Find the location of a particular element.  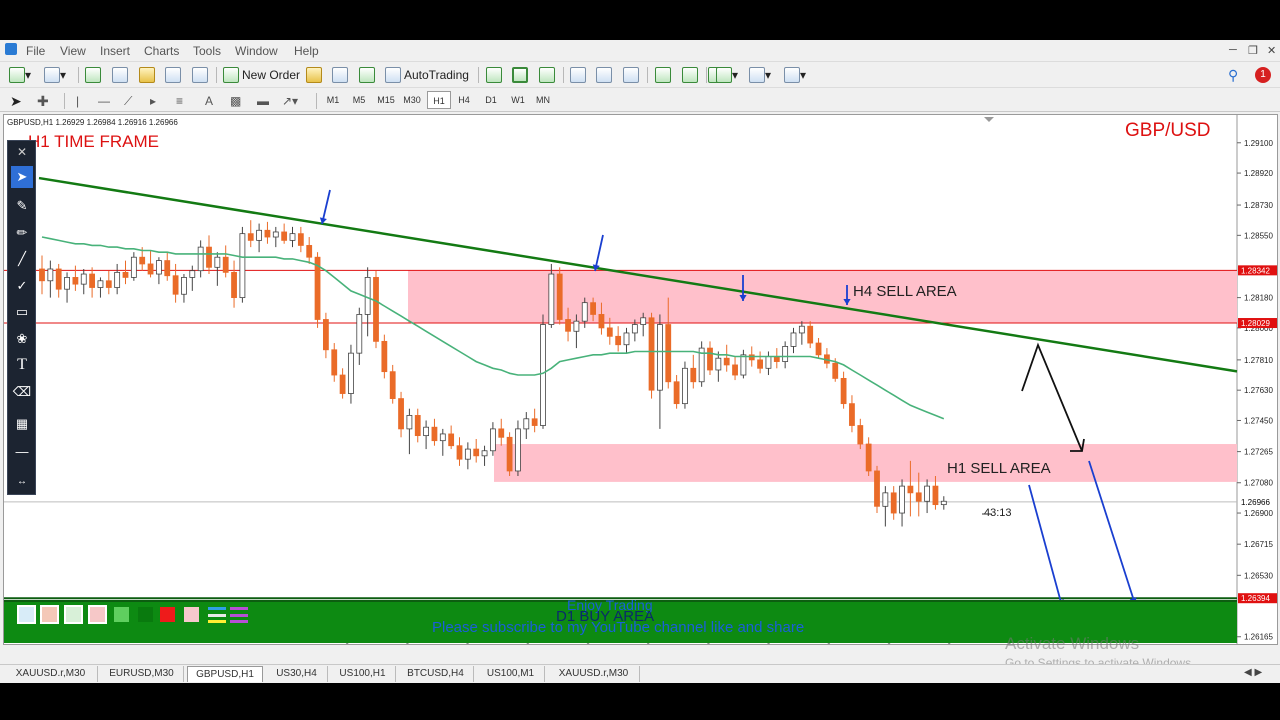

data-window-icon is located at coordinates (173, 75).